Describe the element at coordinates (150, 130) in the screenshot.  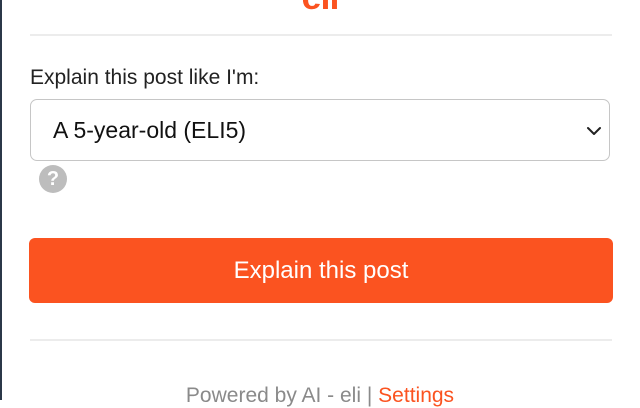
I see `explain-level-selected-value: A 5-year-old (ELI5)` at that location.